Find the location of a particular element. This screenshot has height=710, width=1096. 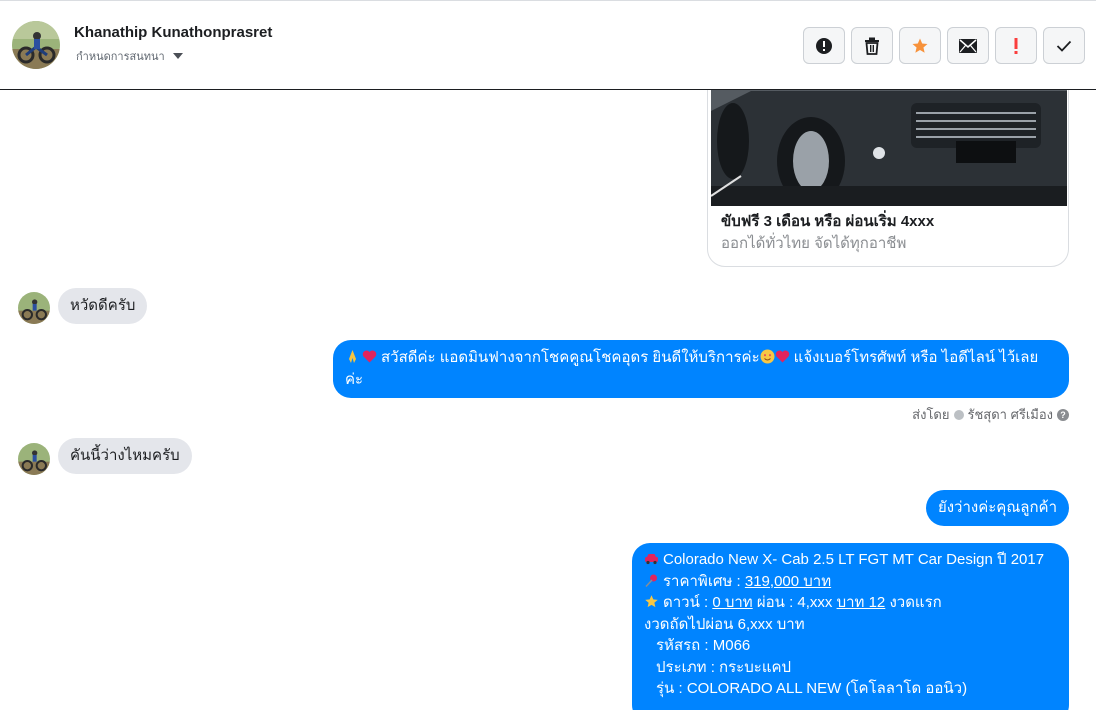

delete-button is located at coordinates (872, 45).